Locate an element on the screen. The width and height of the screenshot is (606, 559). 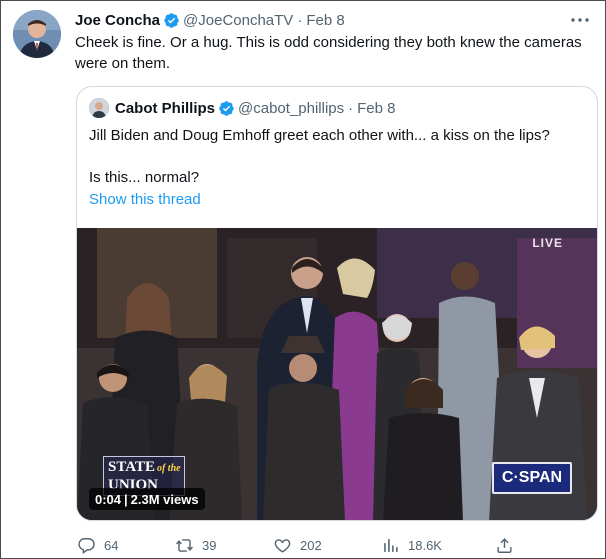
quoted-author-avatar is located at coordinates (99, 108).